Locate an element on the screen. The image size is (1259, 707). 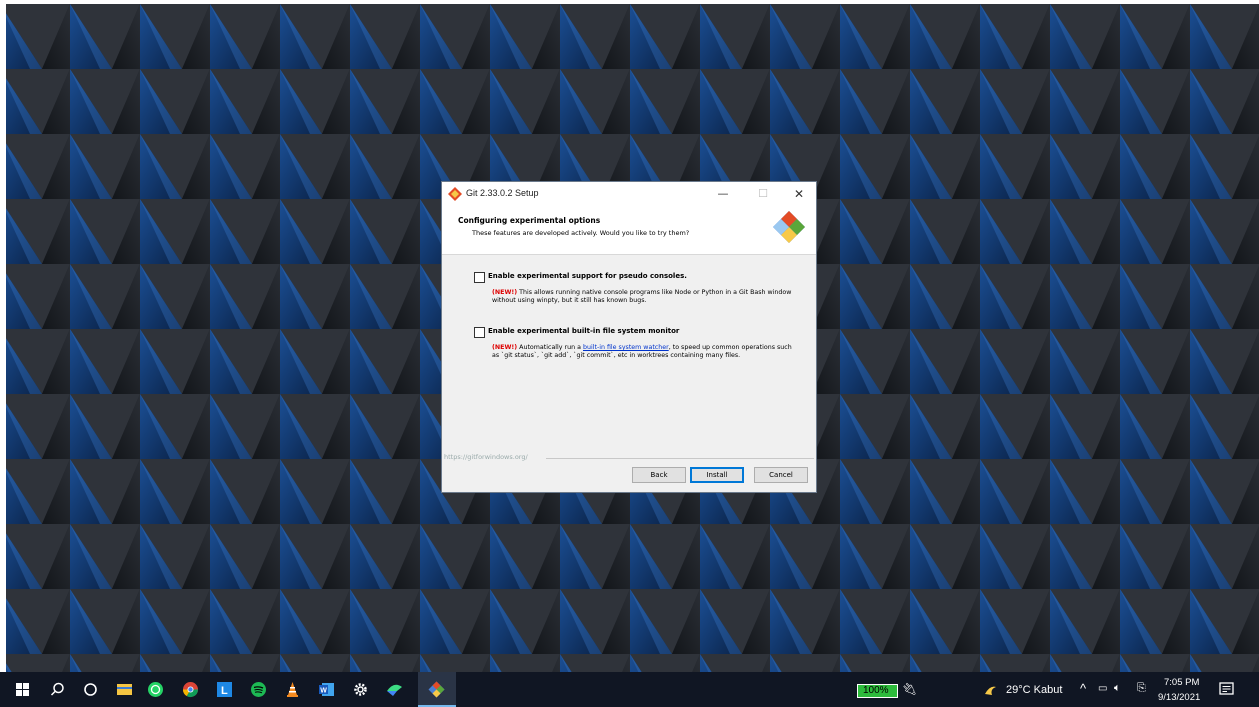
page-title: Configuring experimental options is located at coordinates (529, 220).